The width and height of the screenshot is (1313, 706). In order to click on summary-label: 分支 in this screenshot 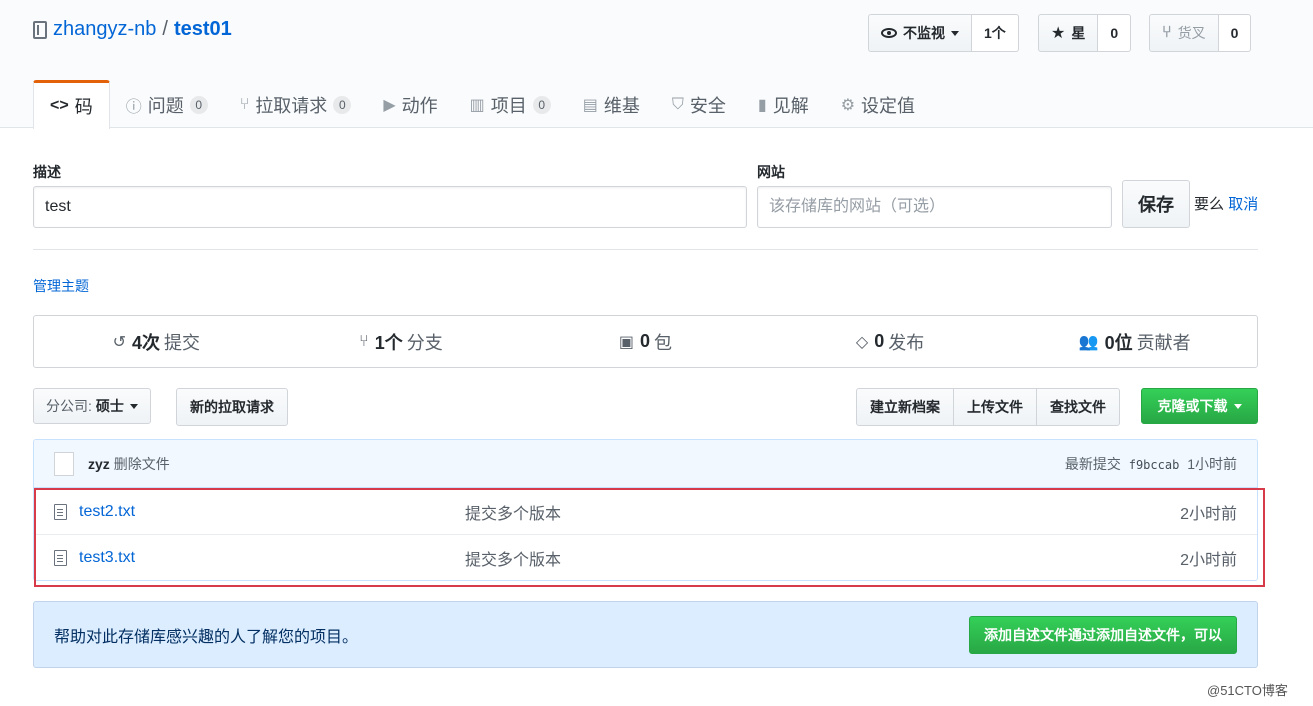, I will do `click(424, 342)`.